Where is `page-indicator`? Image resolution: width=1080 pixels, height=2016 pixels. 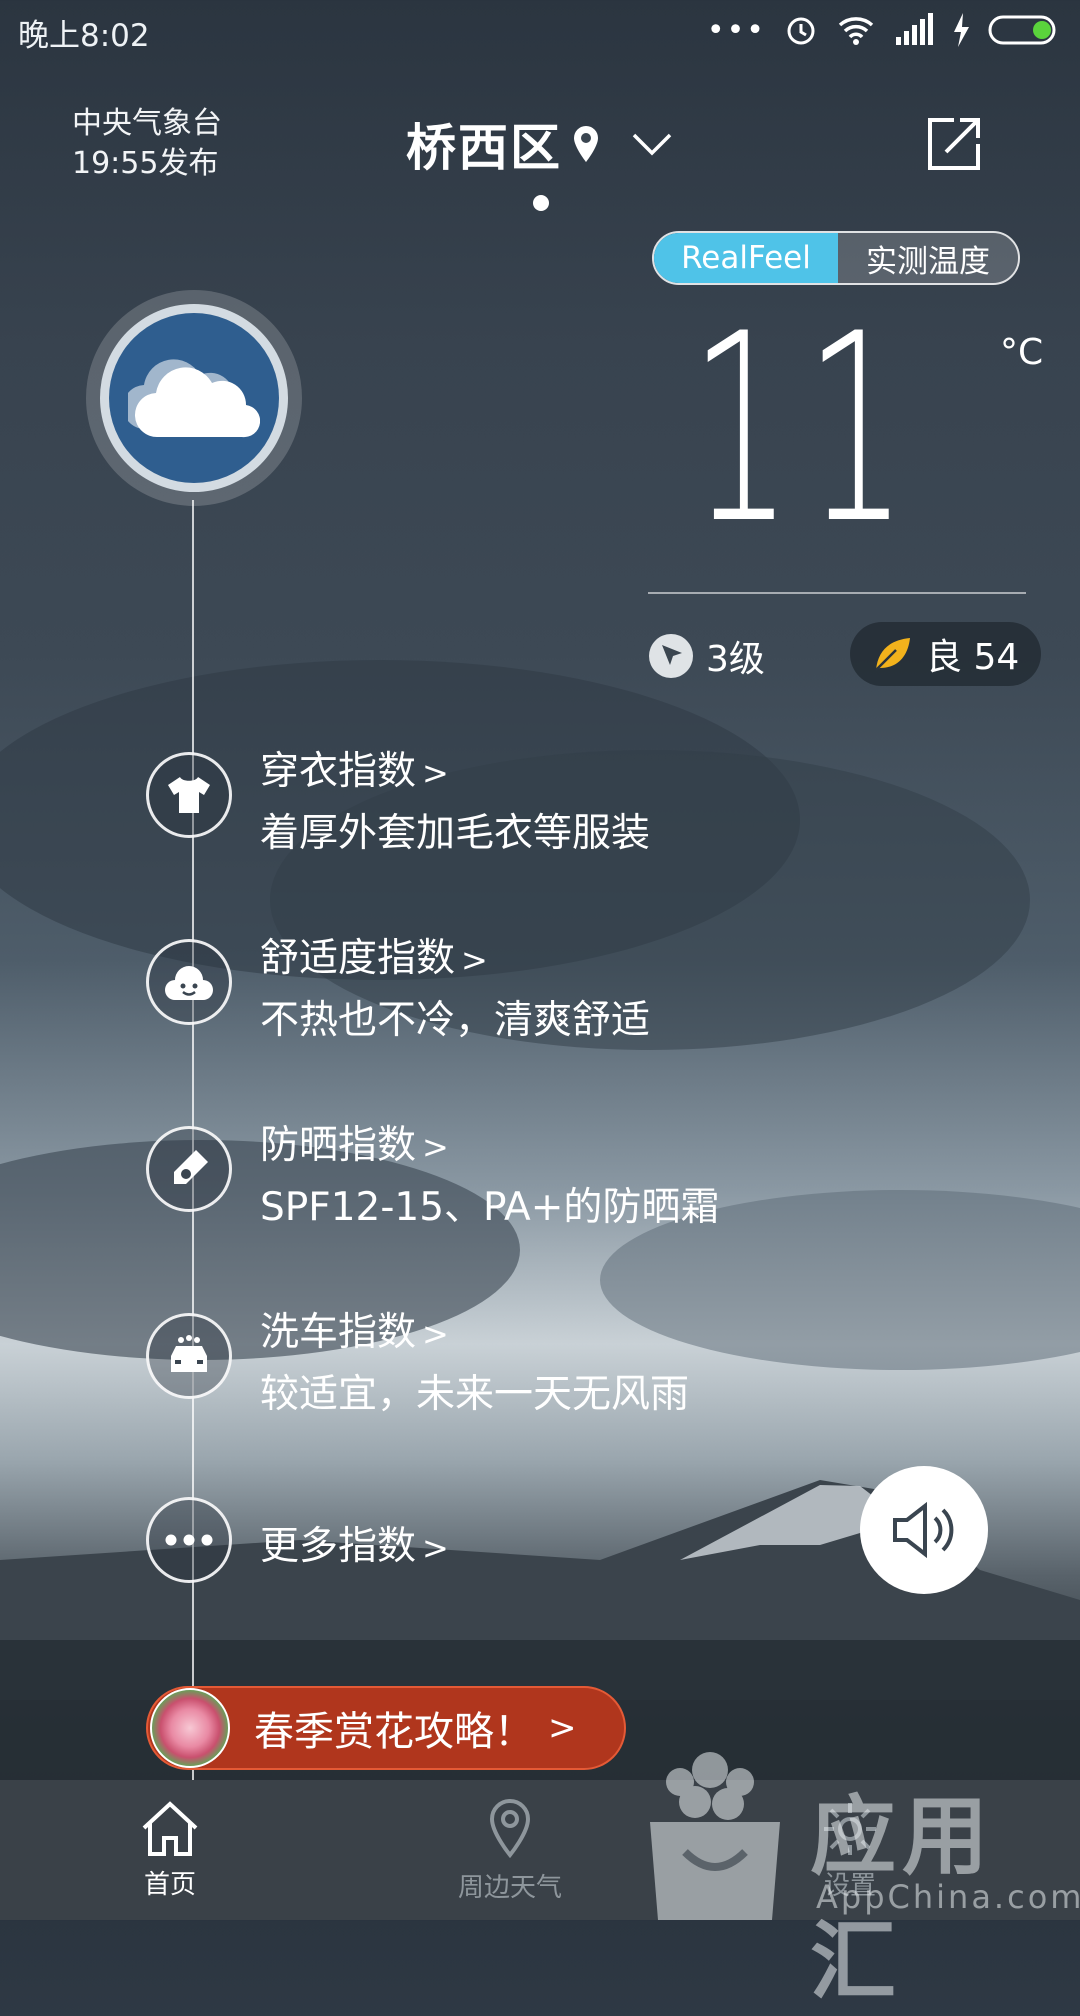
page-indicator is located at coordinates (541, 203).